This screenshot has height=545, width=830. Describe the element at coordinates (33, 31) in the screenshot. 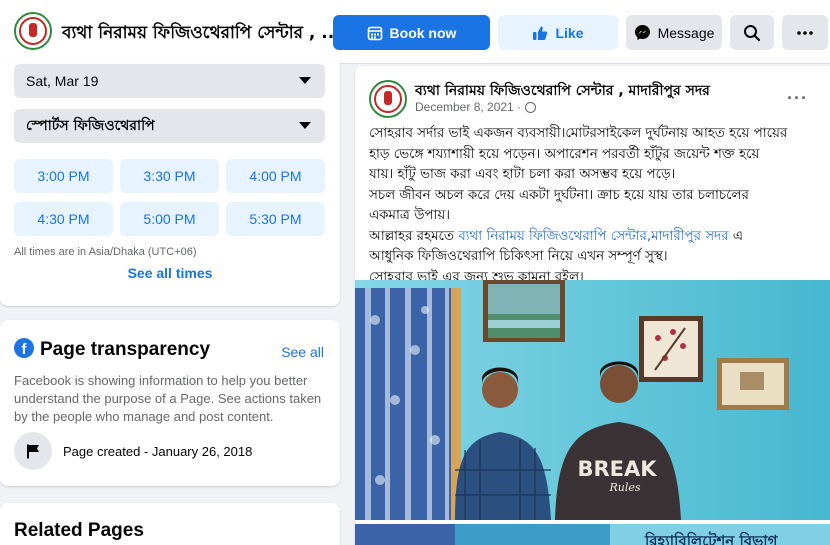

I see `page-logo` at that location.